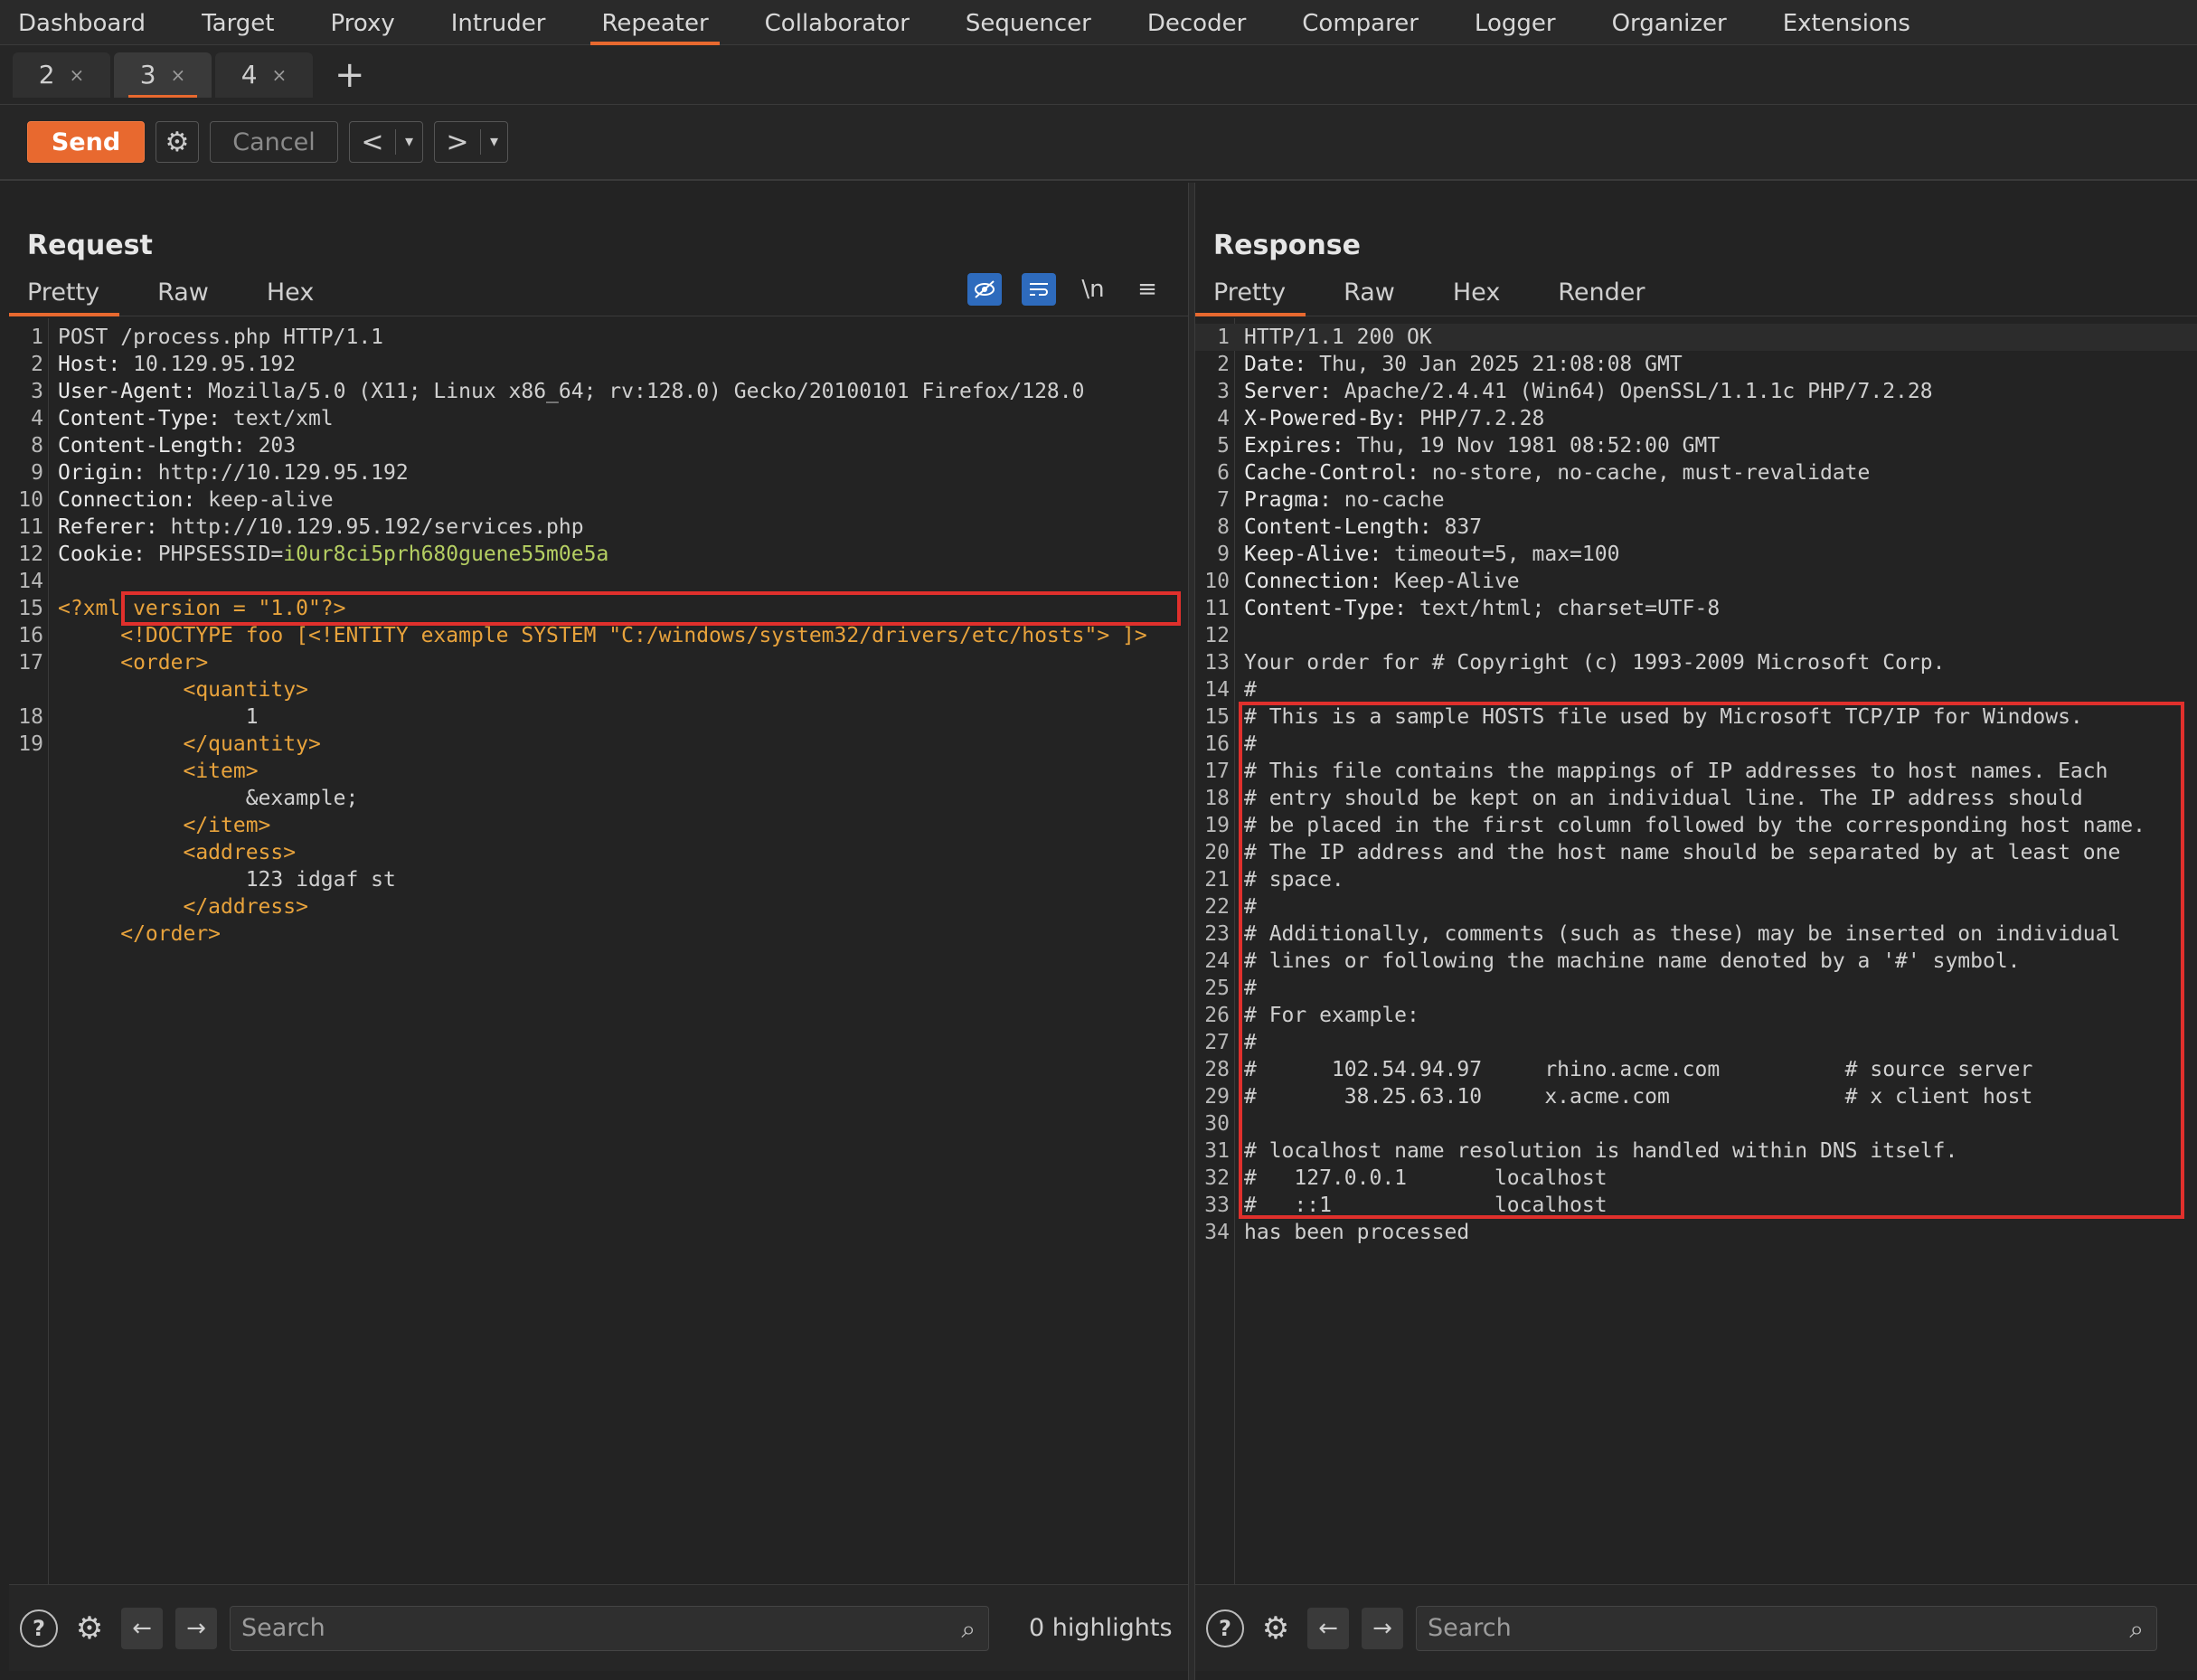 The image size is (2197, 1680). What do you see at coordinates (37, 446) in the screenshot?
I see `line-number: 8` at bounding box center [37, 446].